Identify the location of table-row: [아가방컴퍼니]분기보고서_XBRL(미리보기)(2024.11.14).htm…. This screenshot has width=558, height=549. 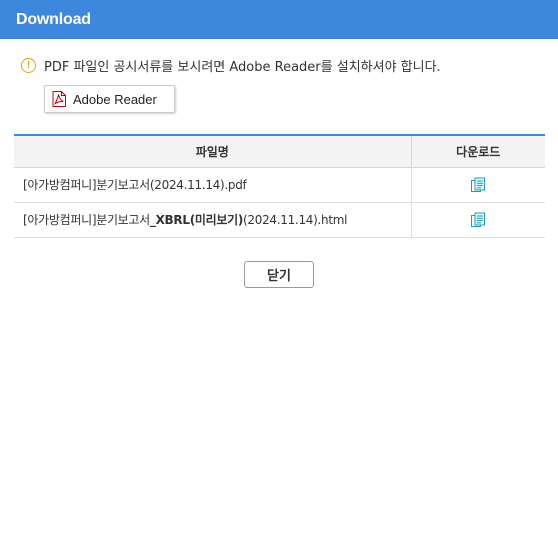
(279, 220).